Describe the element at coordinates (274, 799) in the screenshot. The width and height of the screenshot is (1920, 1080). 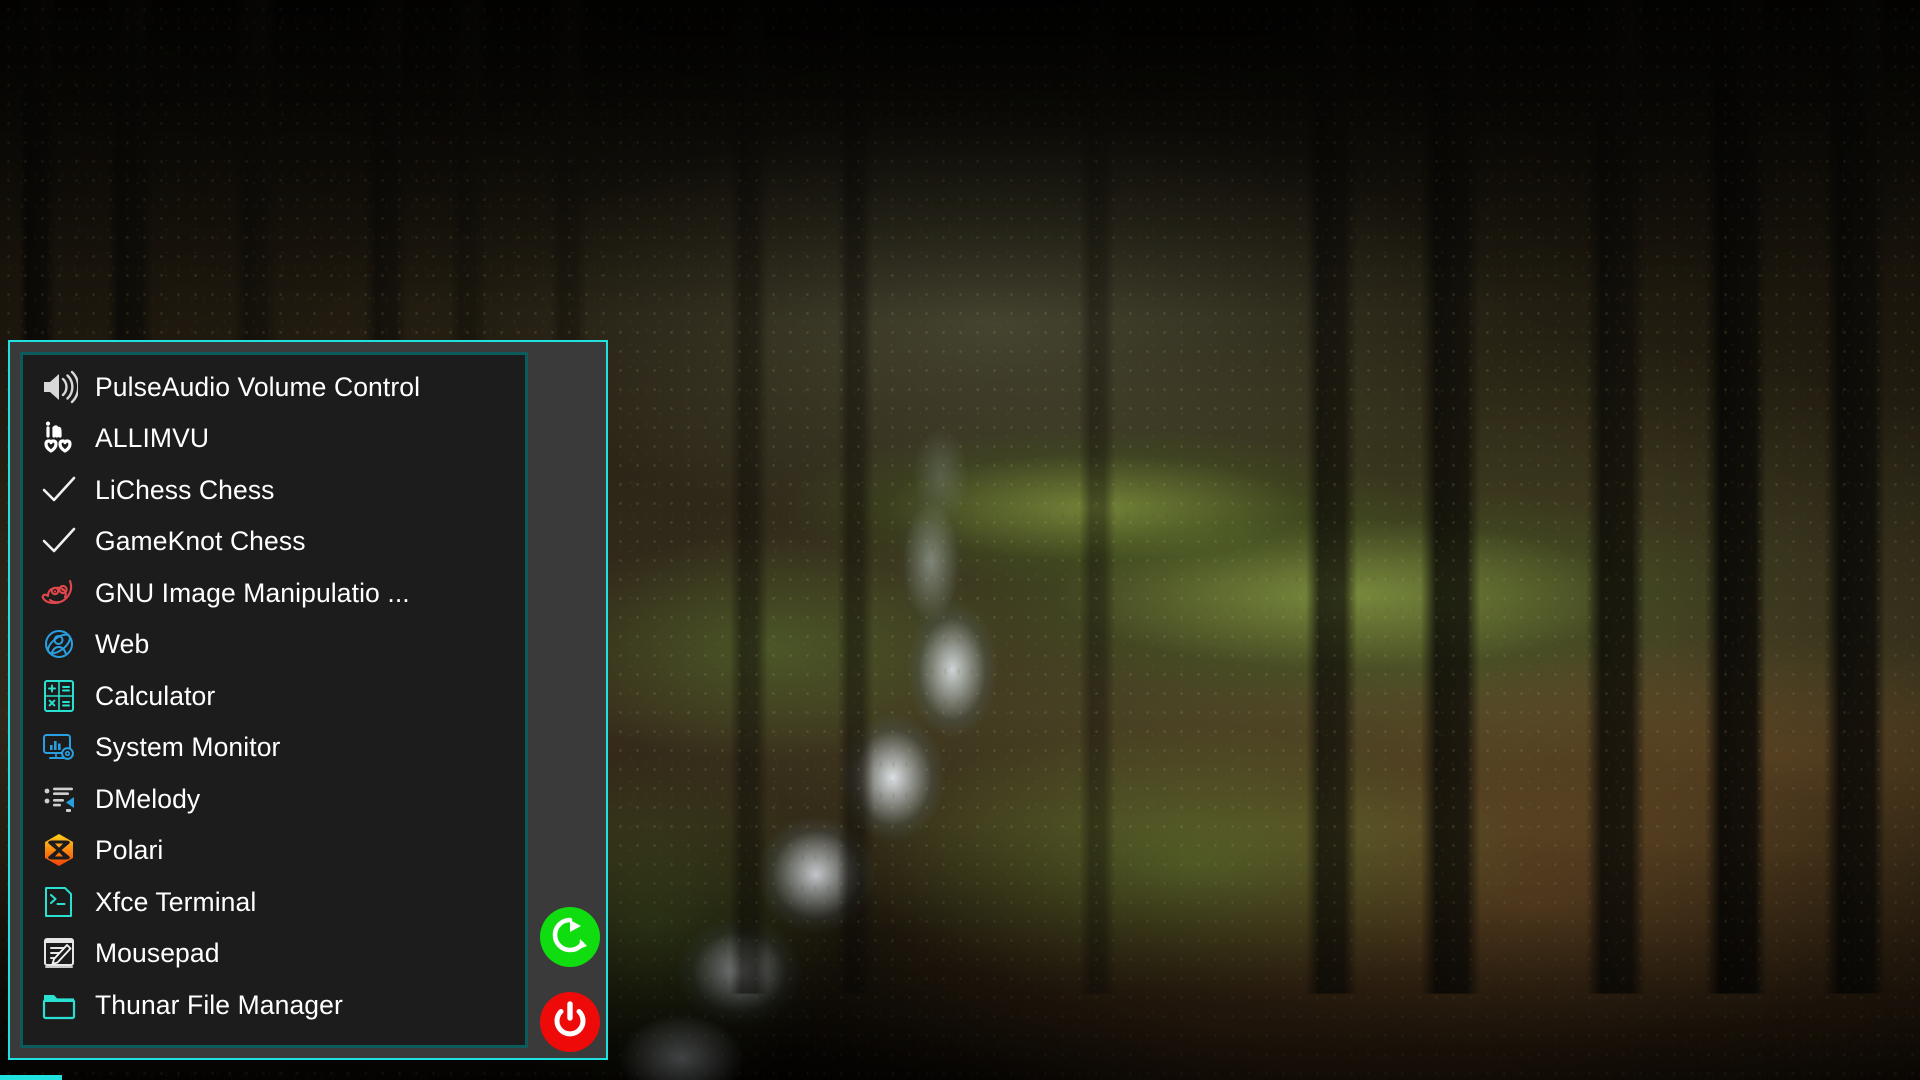
I see `menu-item-dmelody: DMelody` at that location.